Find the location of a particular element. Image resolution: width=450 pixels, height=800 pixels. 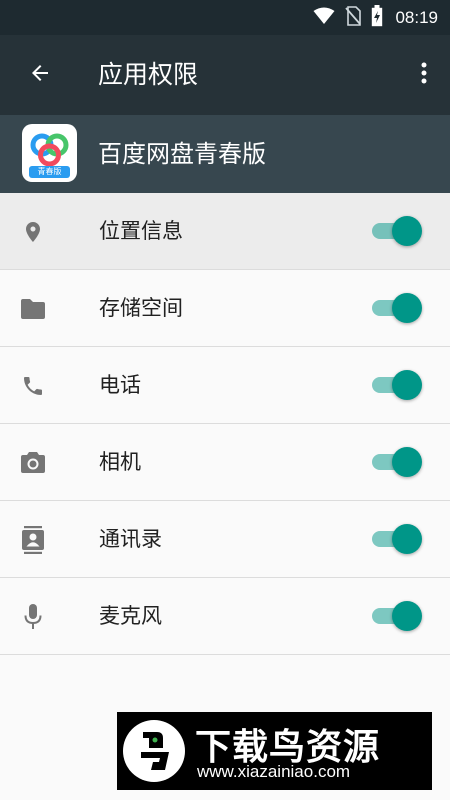

more-vert-icon is located at coordinates (424, 75).